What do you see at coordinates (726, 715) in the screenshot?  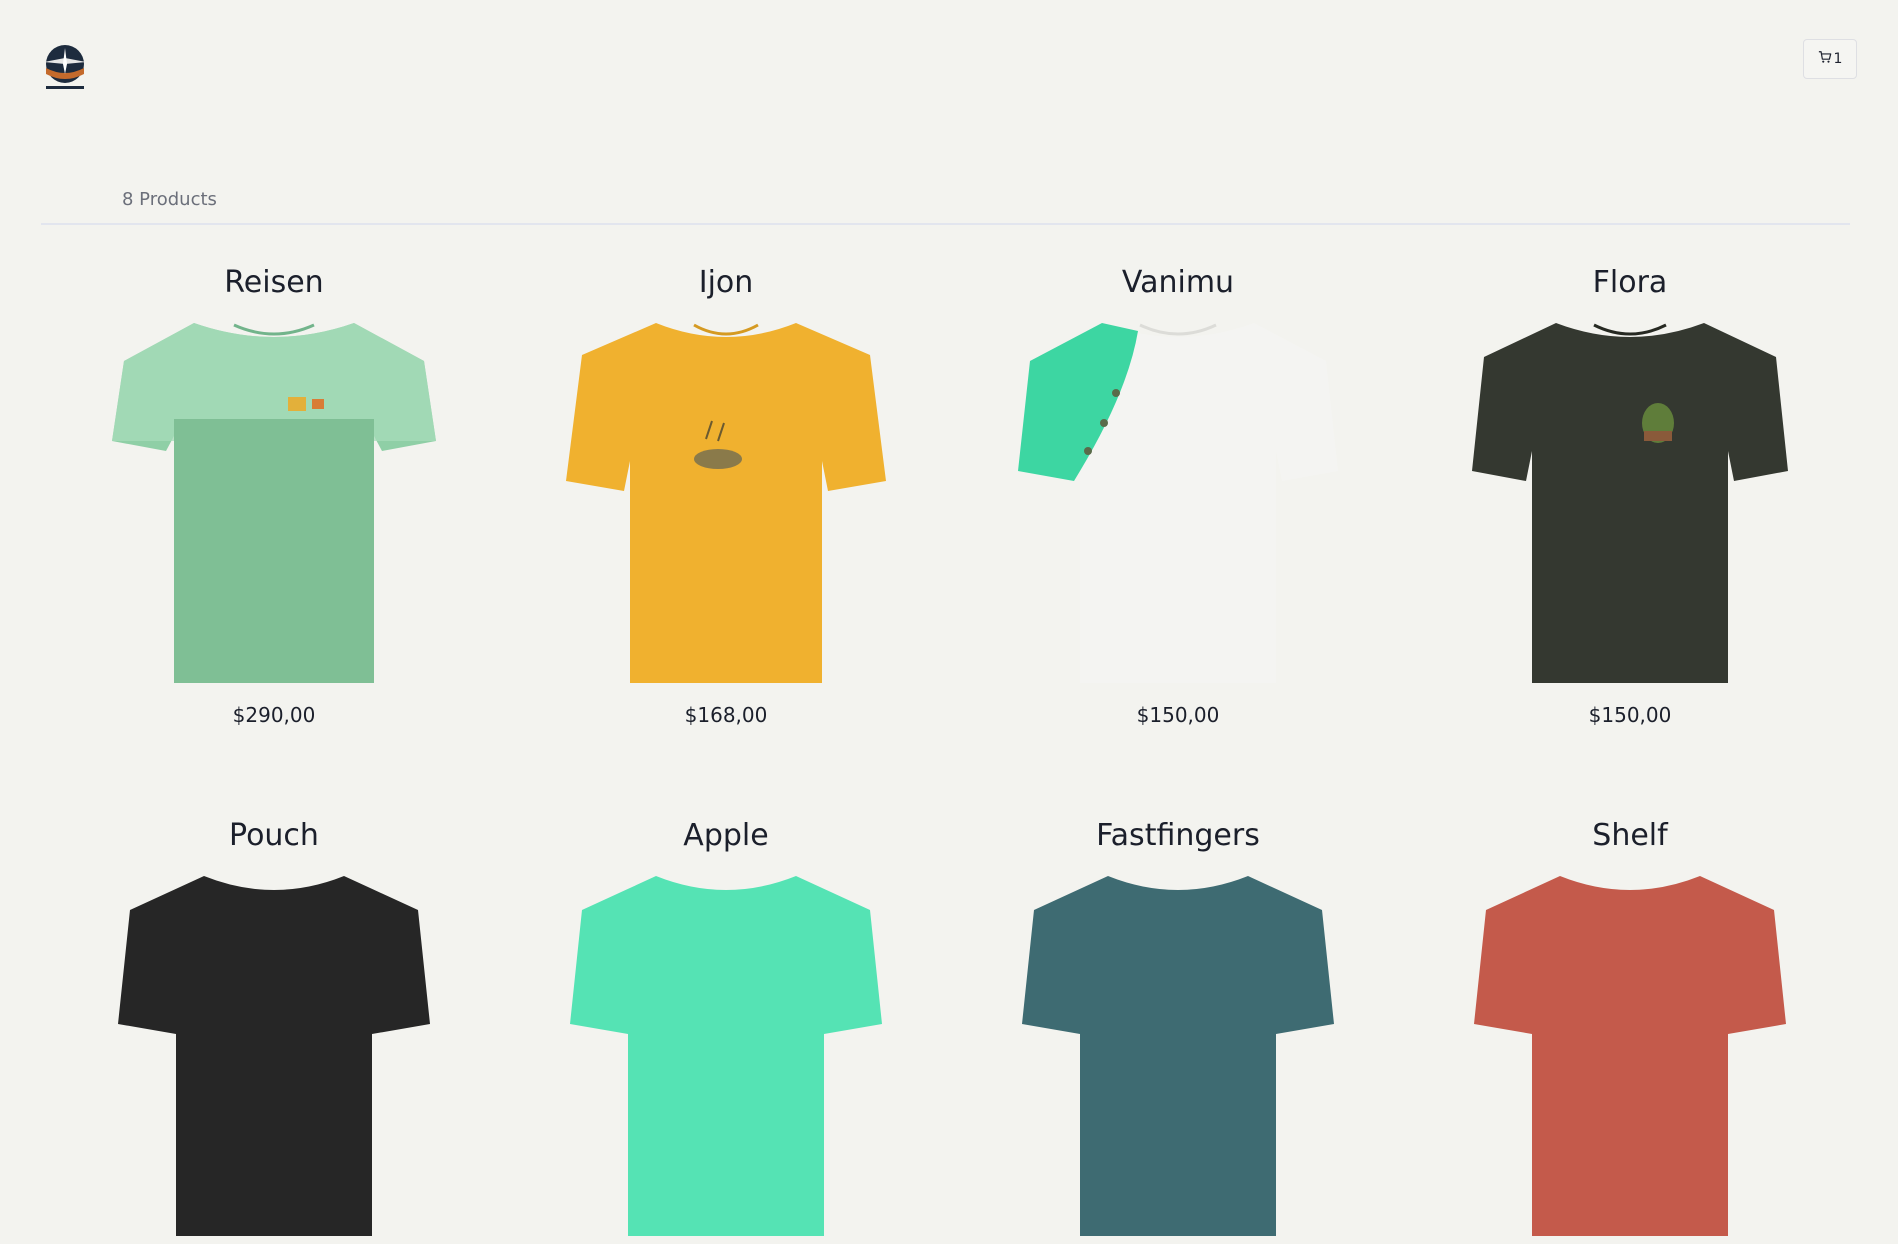 I see `product-price: $168,00` at bounding box center [726, 715].